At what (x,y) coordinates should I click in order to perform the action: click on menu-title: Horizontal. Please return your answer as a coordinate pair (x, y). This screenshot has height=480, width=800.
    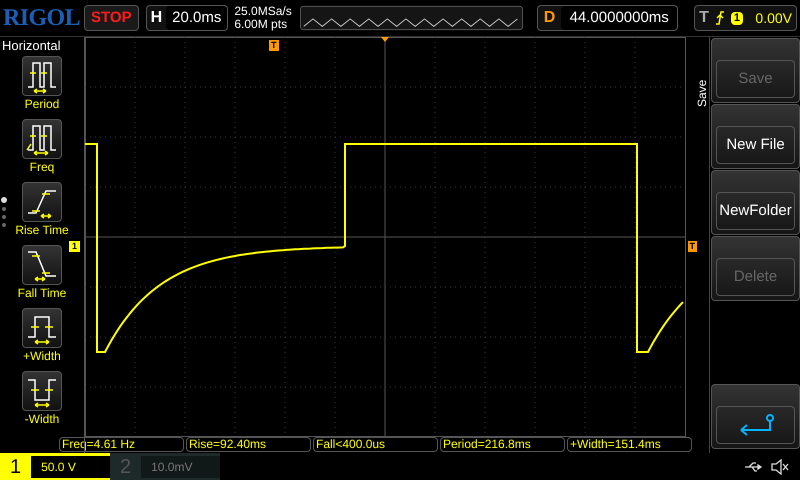
    Looking at the image, I should click on (31, 45).